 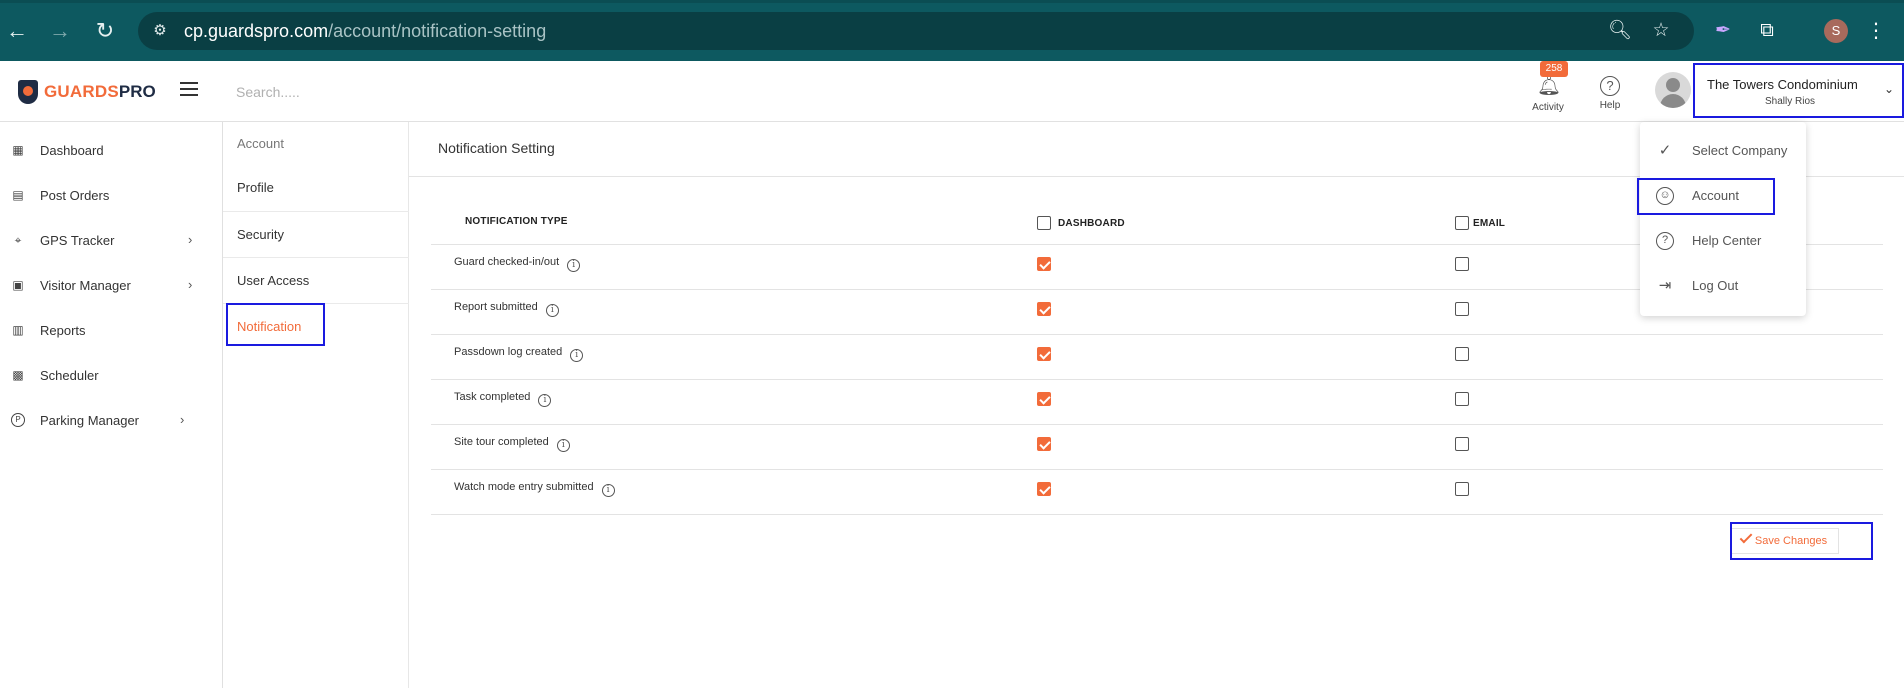 What do you see at coordinates (1723, 151) in the screenshot?
I see `menu-item-select-company: ✓ Select Company` at bounding box center [1723, 151].